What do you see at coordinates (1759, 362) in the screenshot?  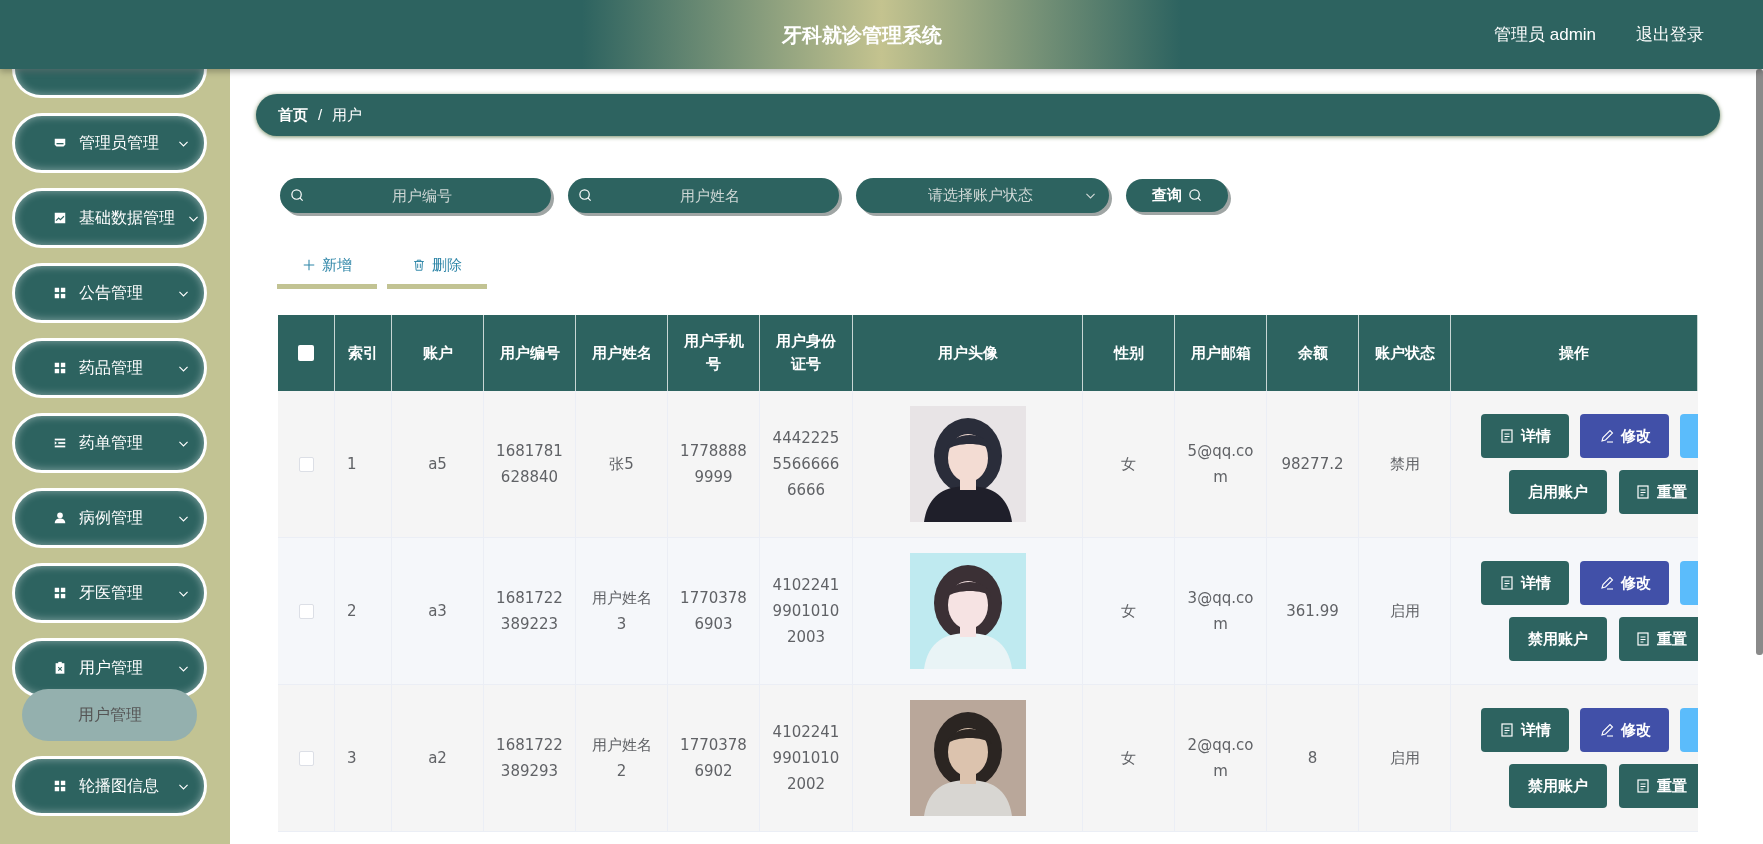 I see `scrollbar-thumb` at bounding box center [1759, 362].